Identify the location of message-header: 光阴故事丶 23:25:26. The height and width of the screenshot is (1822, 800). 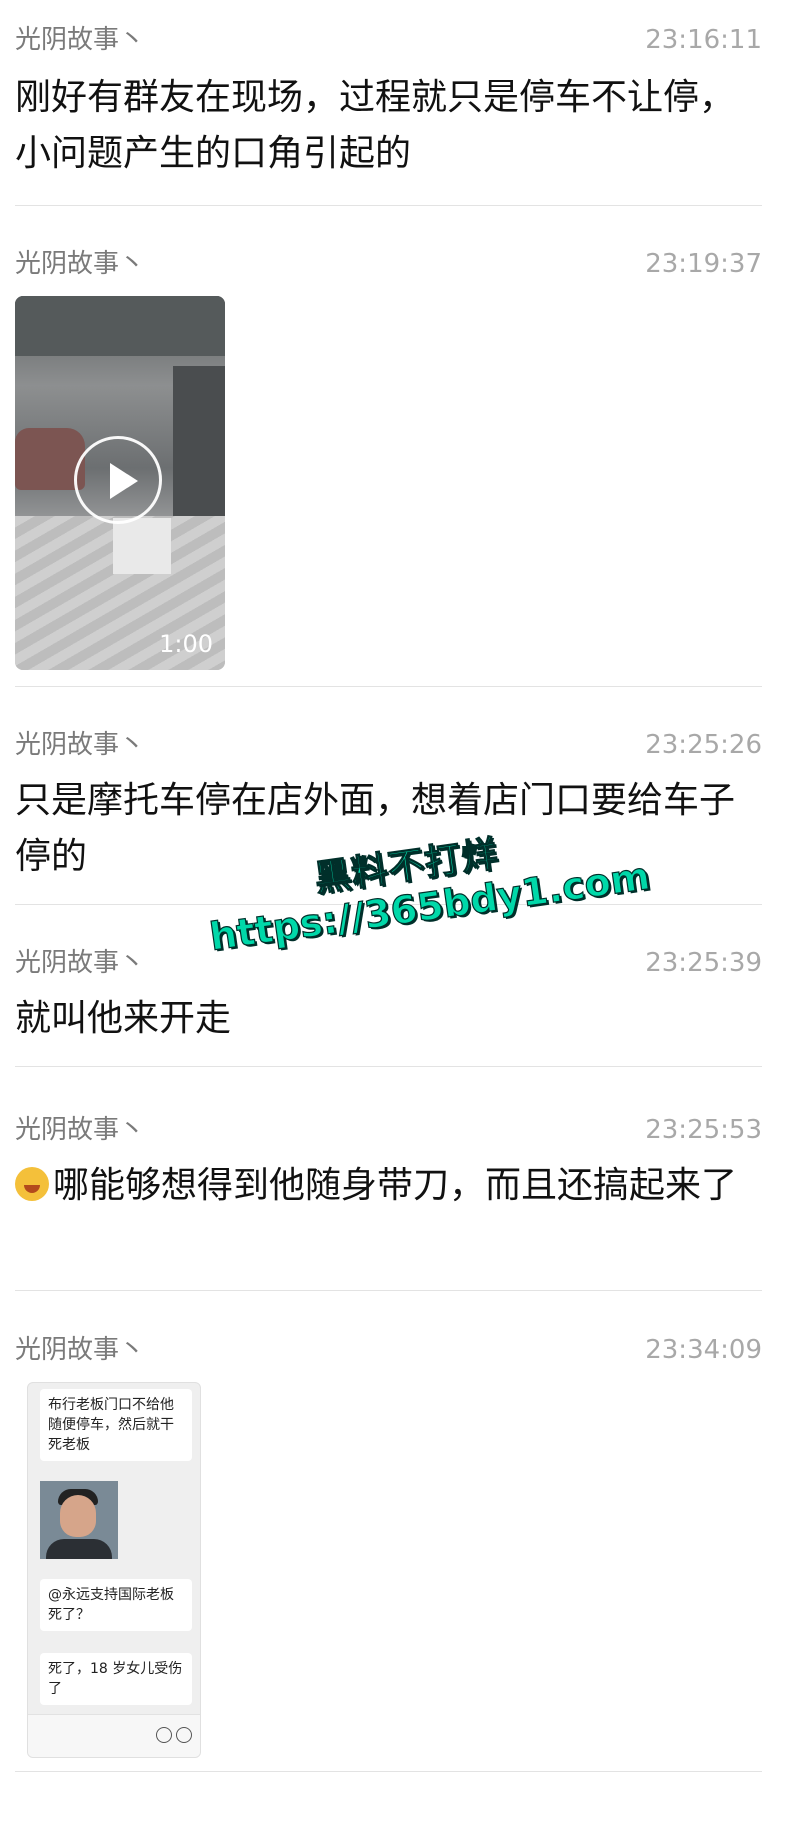
(388, 745).